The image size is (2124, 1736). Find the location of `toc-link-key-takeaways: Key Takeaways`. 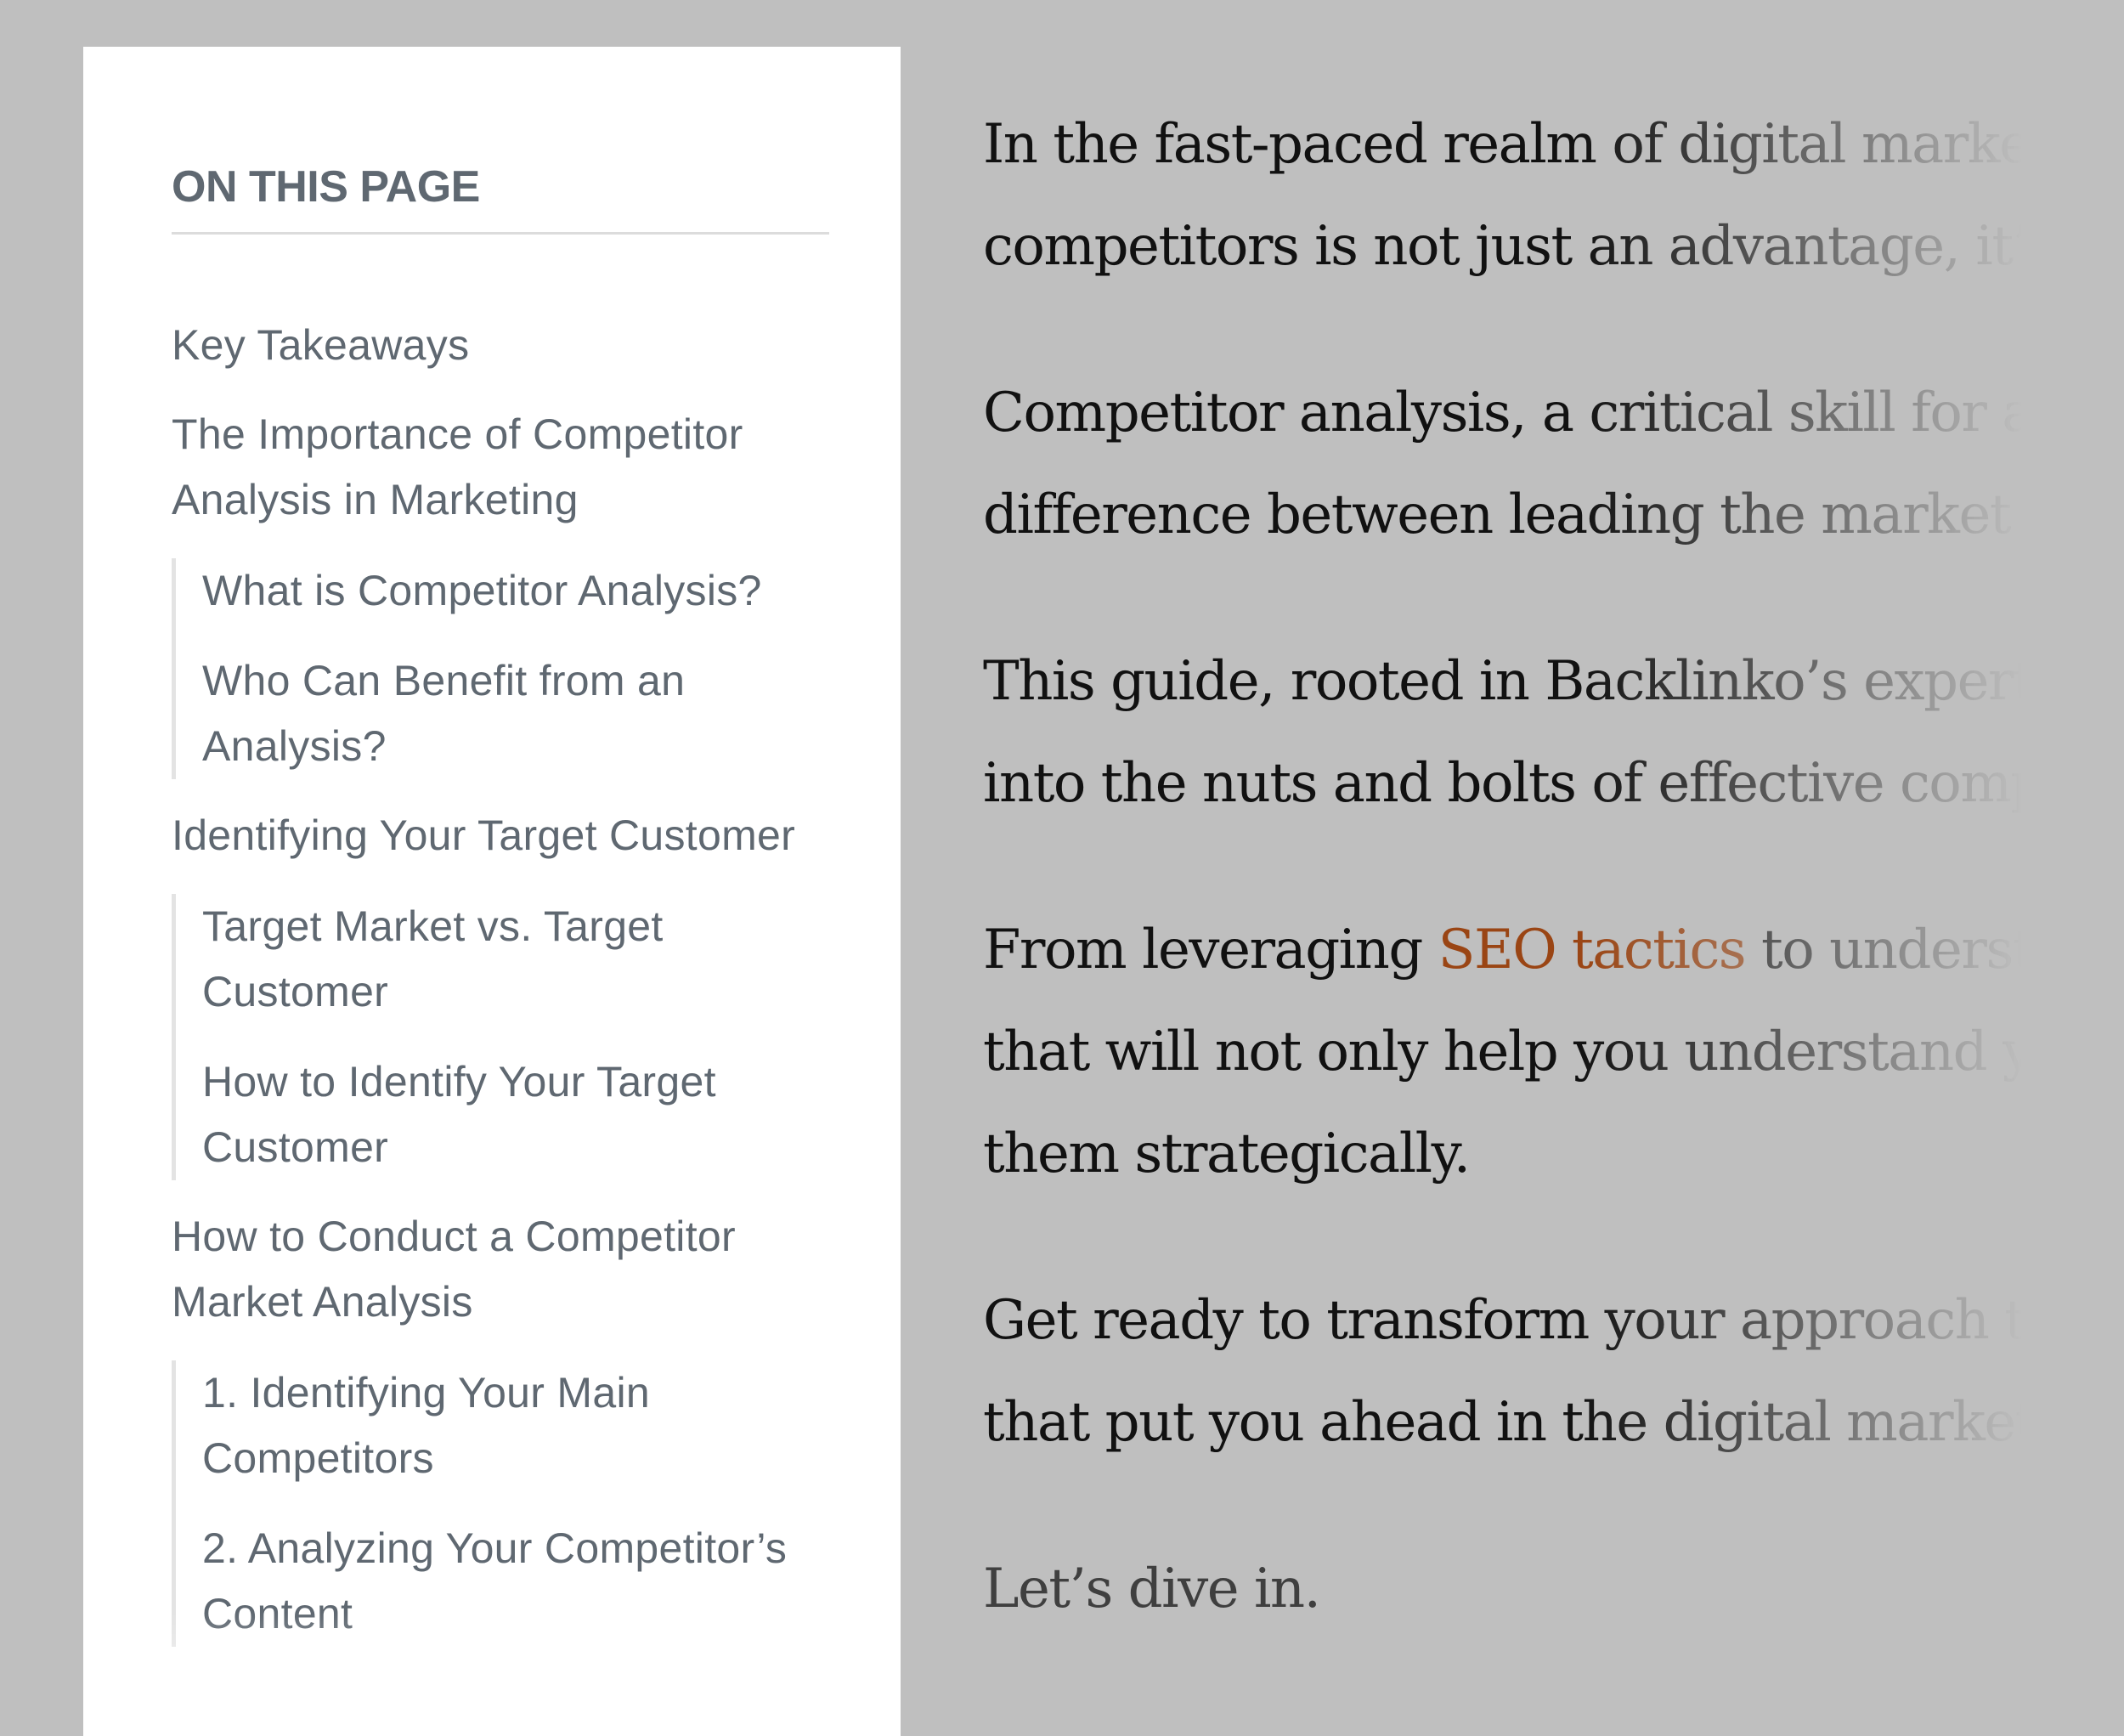

toc-link-key-takeaways: Key Takeaways is located at coordinates (503, 346).